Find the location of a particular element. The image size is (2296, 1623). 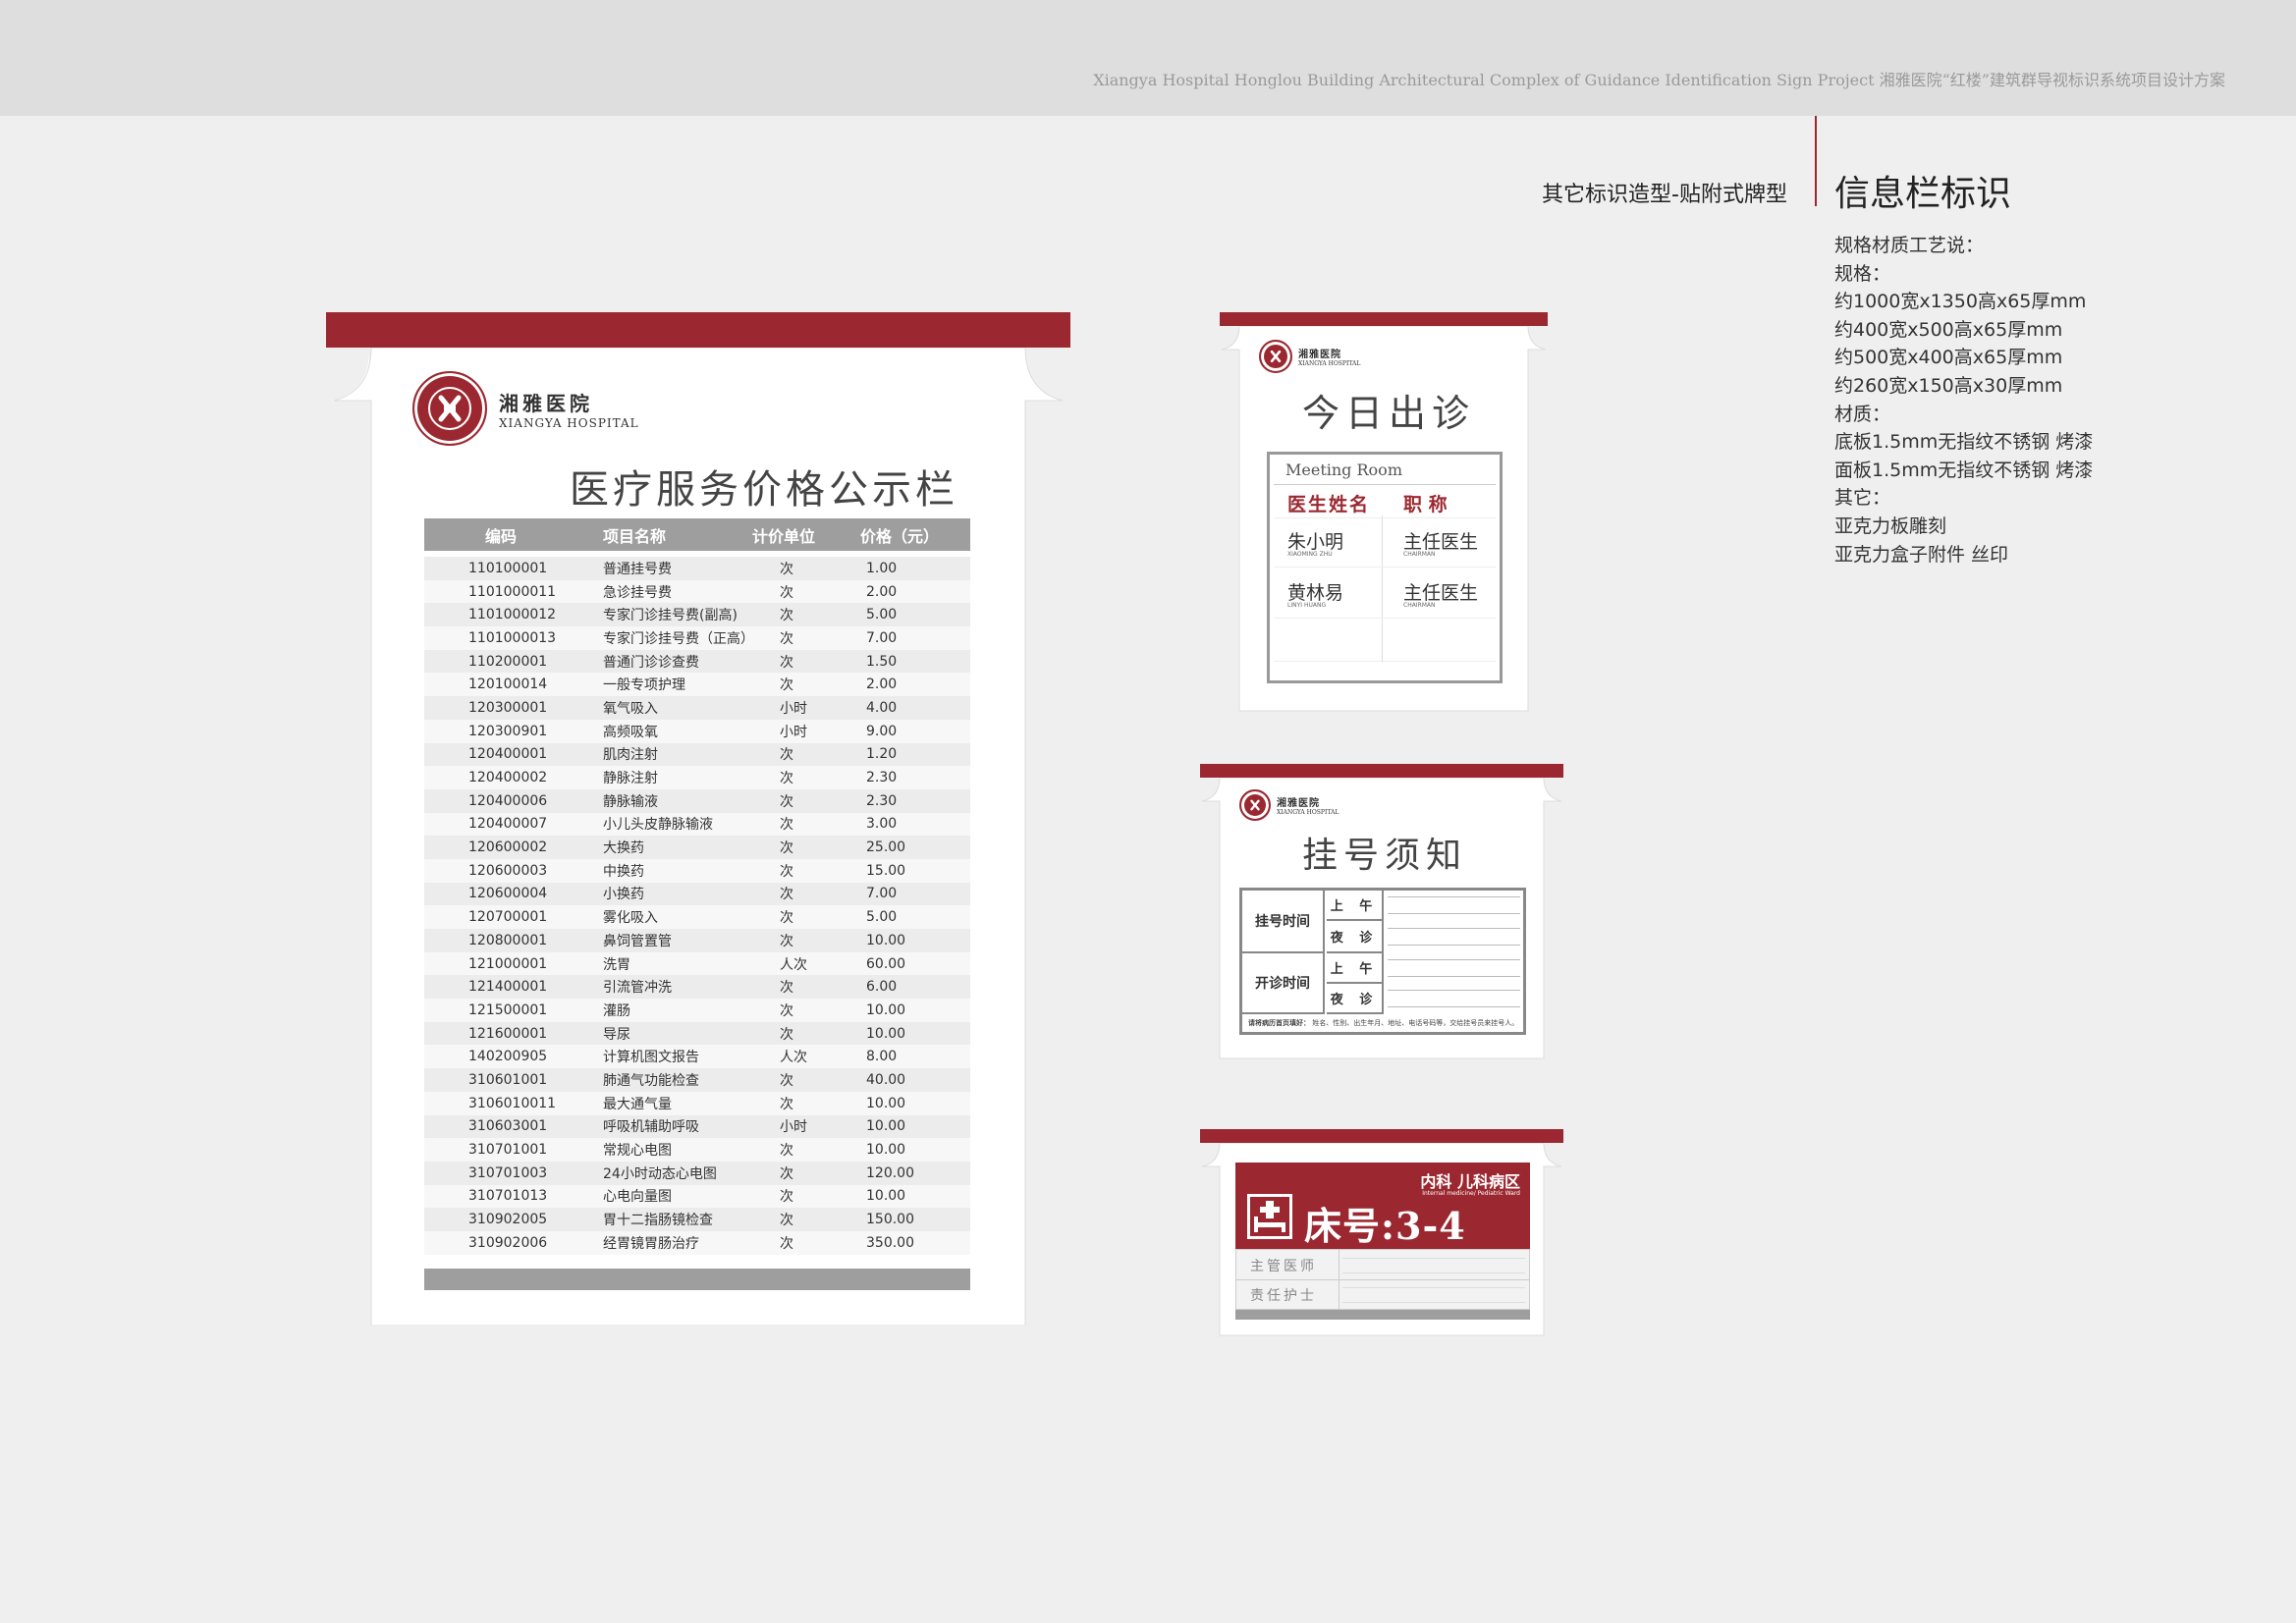

table-row: 121400001 引流管冲洗 次 6.00 is located at coordinates (697, 987).